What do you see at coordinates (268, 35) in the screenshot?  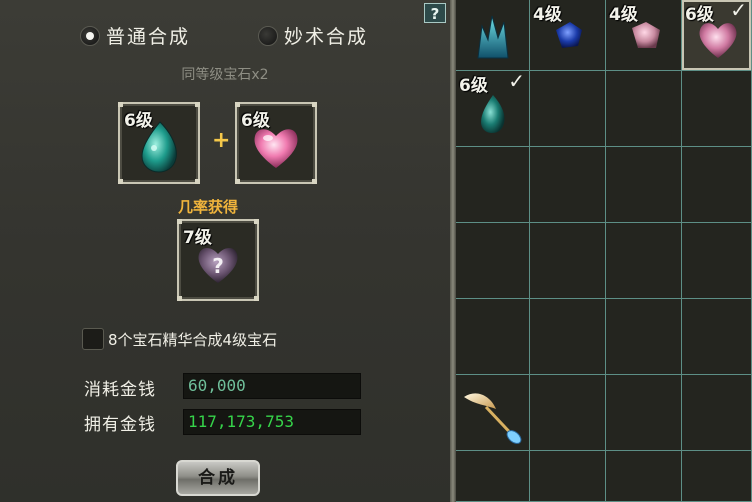 I see `radio-unselected-icon` at bounding box center [268, 35].